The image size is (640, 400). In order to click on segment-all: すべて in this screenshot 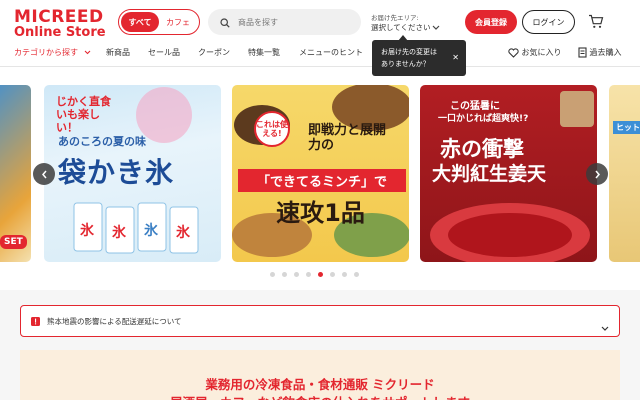, I will do `click(140, 22)`.